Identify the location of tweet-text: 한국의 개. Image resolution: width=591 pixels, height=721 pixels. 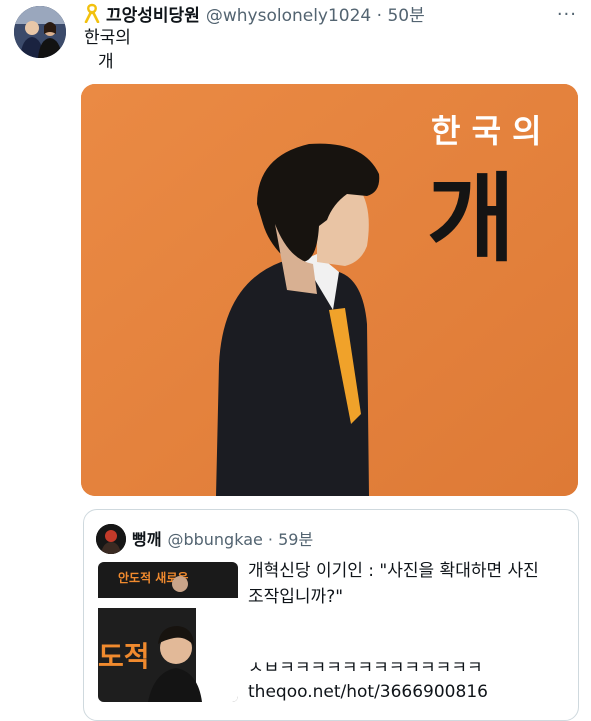
(107, 50).